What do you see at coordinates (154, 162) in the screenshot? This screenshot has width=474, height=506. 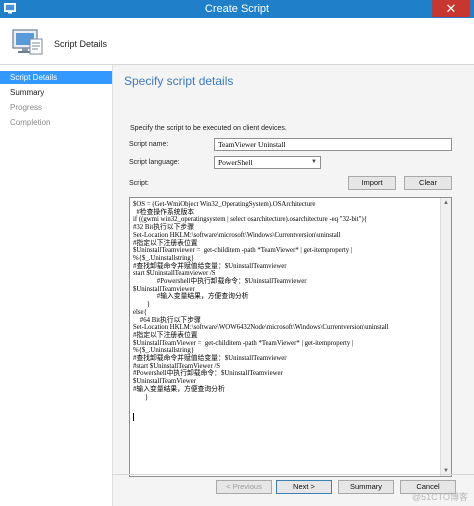 I see `script-language-label: Script language:` at bounding box center [154, 162].